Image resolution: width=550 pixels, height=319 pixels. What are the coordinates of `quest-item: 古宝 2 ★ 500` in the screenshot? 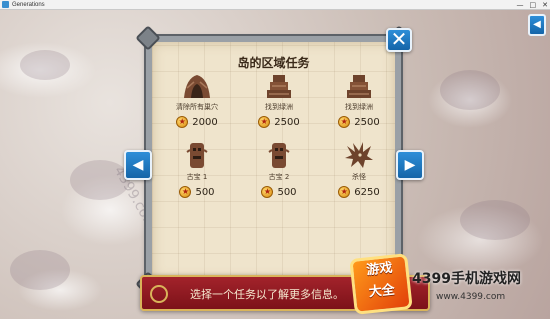 It's located at (279, 169).